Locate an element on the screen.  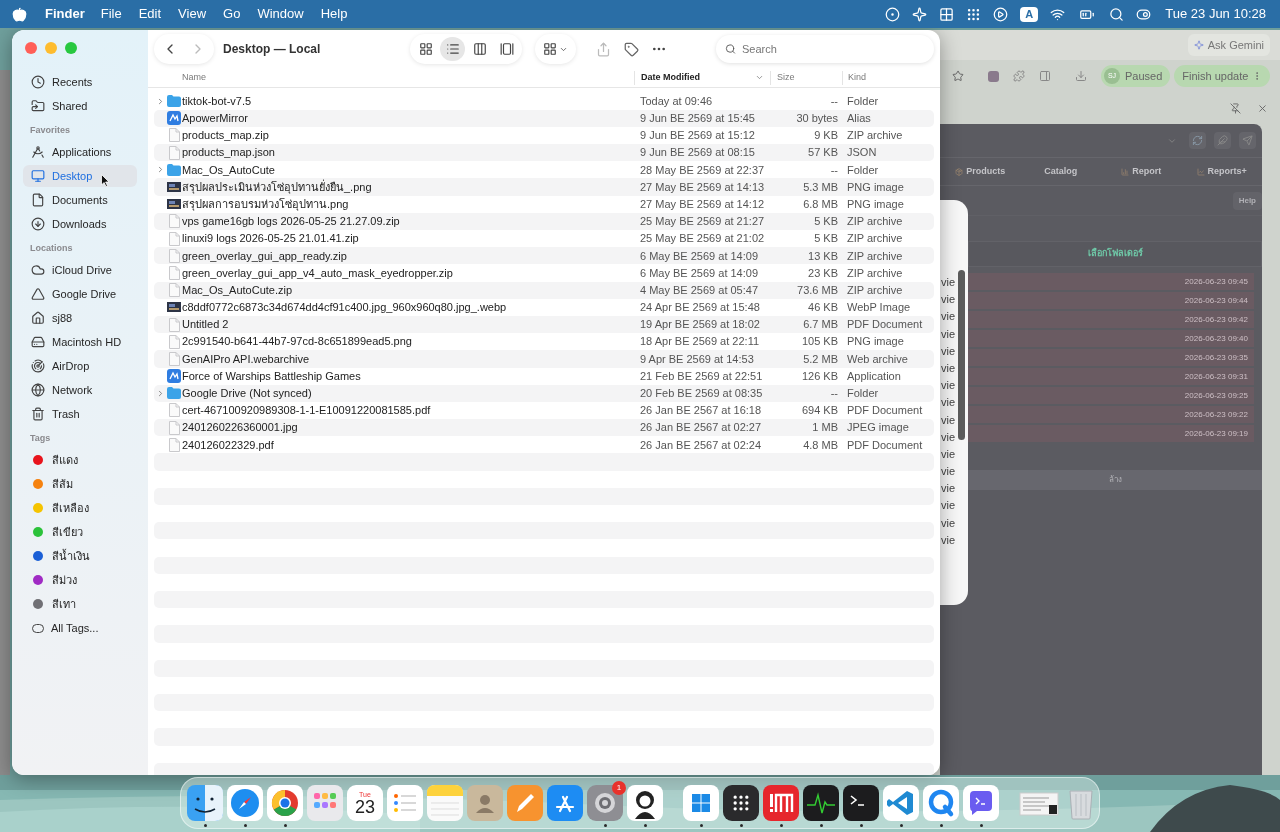
puzzle-icon is located at coordinates (1019, 76).